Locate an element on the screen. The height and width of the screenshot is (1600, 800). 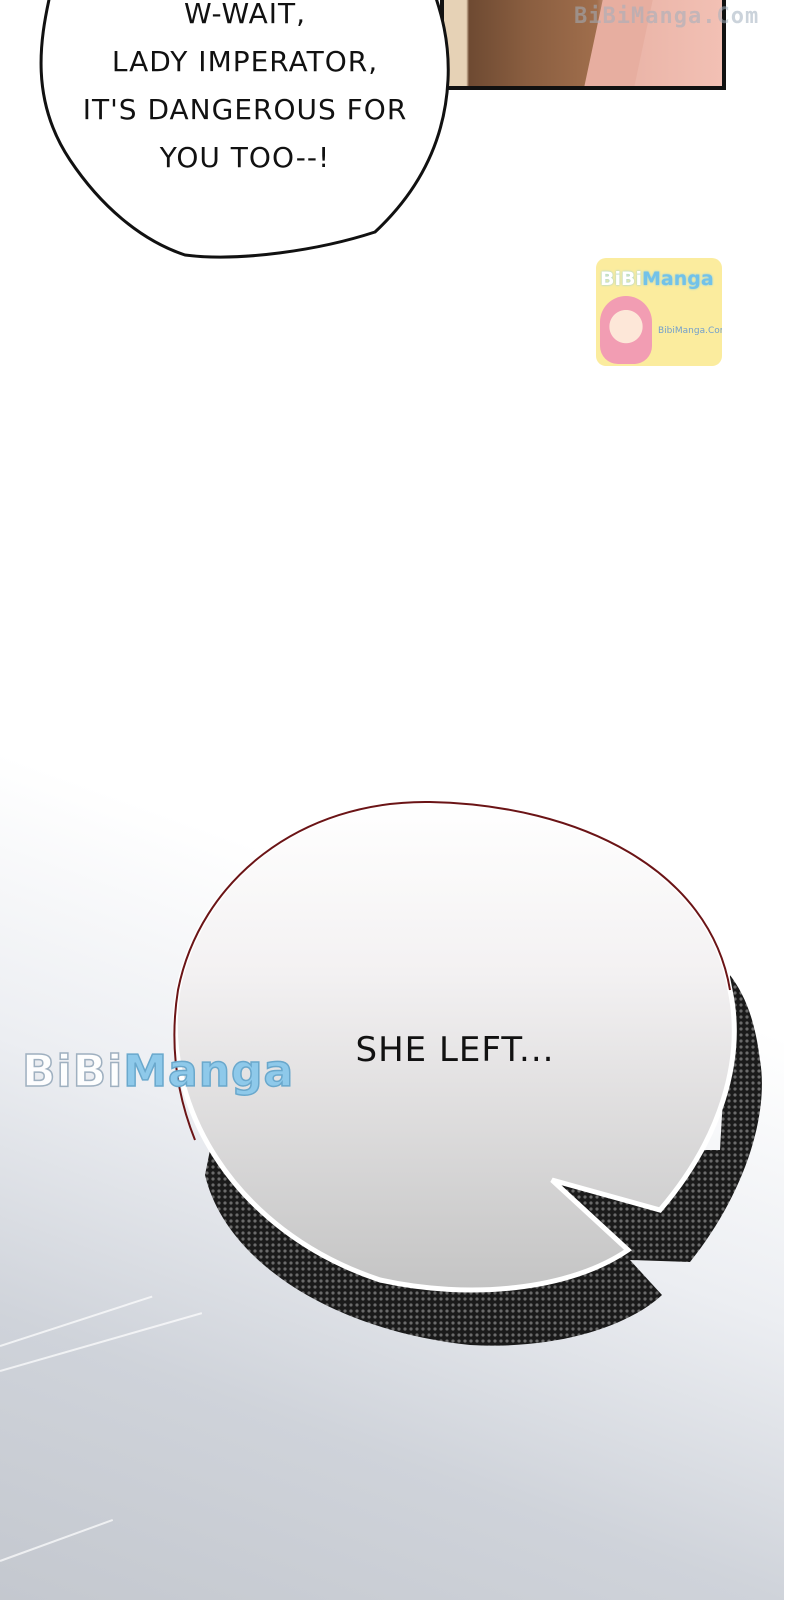
speech-line-1: W-WAIT, is located at coordinates (245, 15).